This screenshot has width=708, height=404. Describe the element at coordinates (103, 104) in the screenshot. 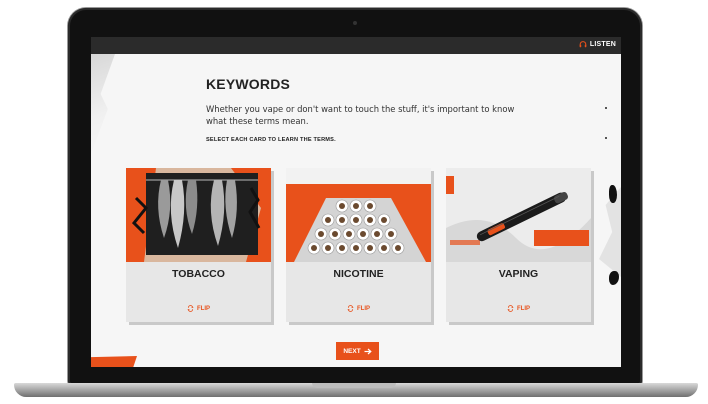

I see `grunge-decoration-left` at that location.